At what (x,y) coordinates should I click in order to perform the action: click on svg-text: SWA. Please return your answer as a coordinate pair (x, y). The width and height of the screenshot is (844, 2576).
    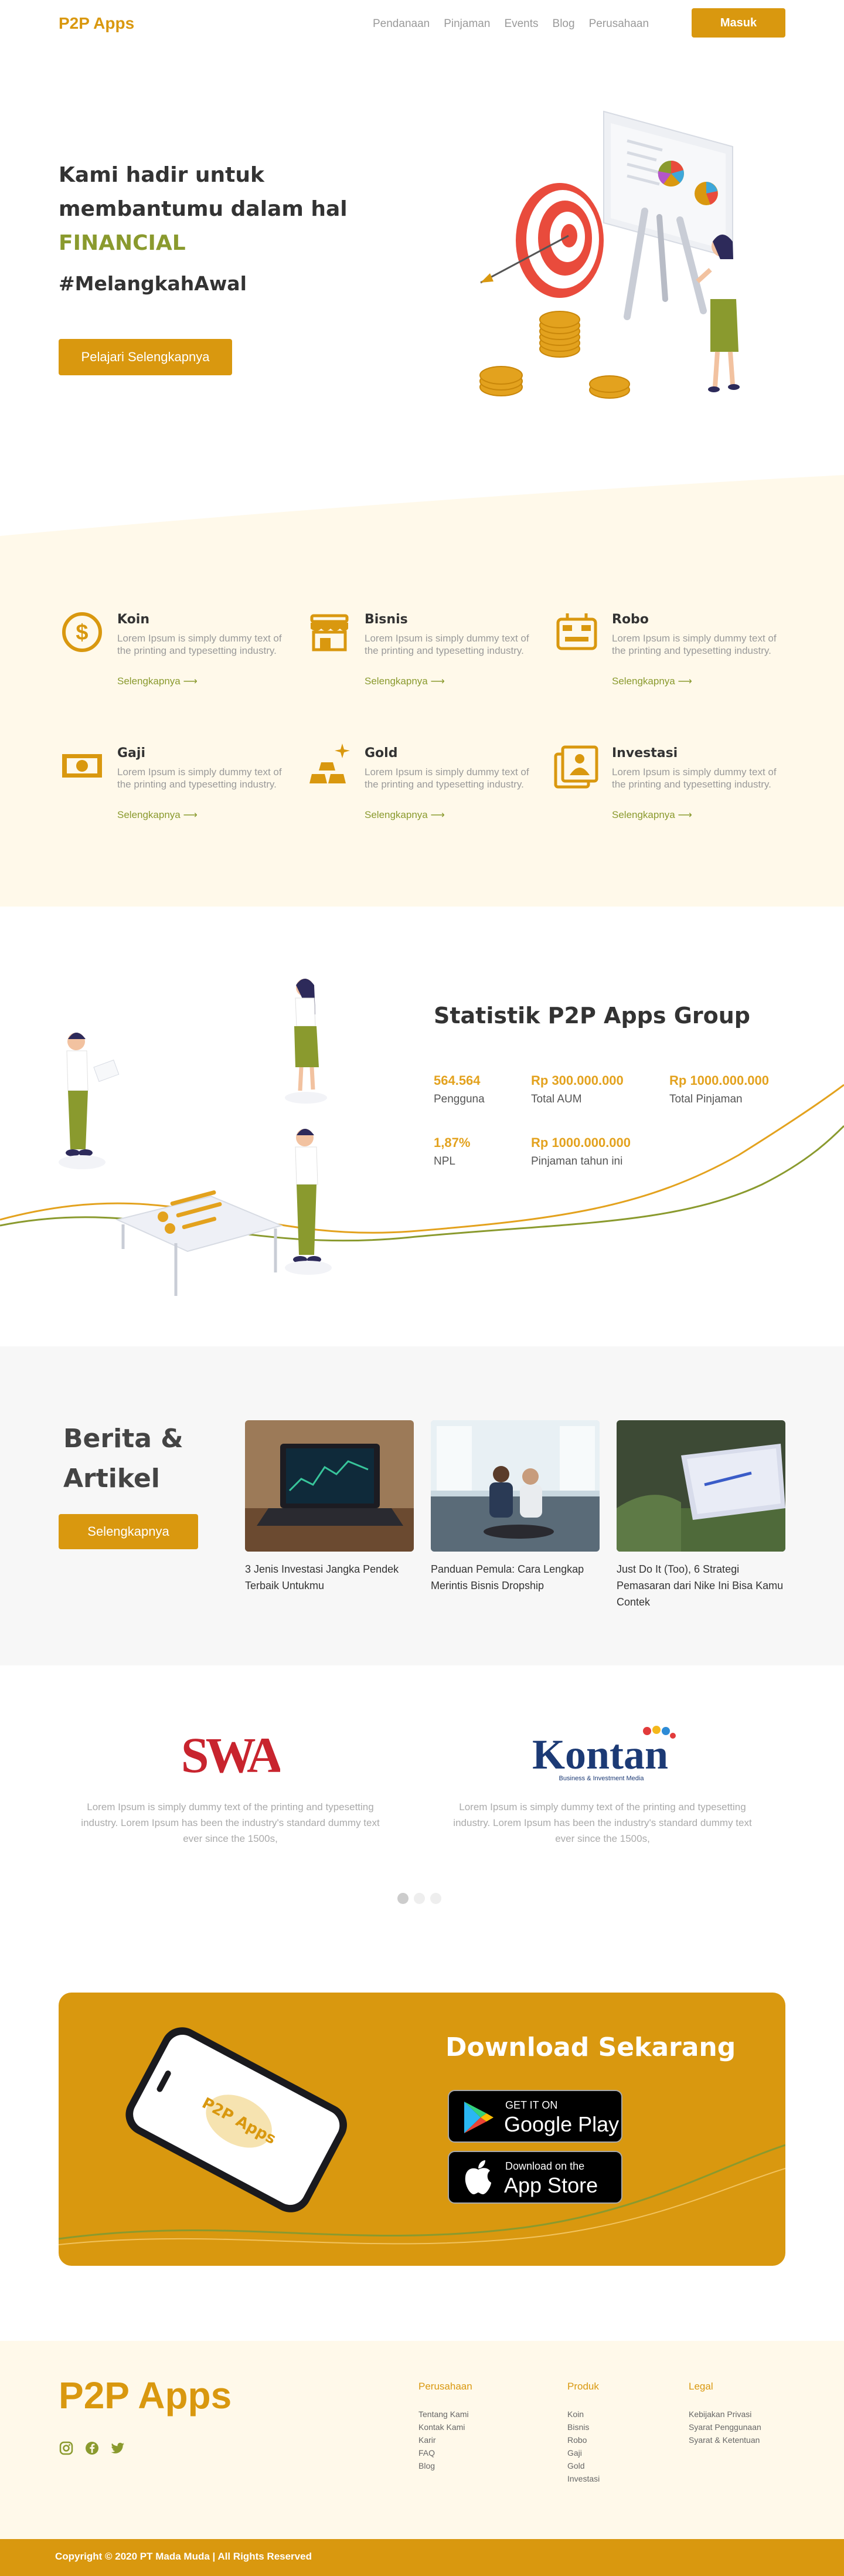
    Looking at the image, I should click on (231, 1753).